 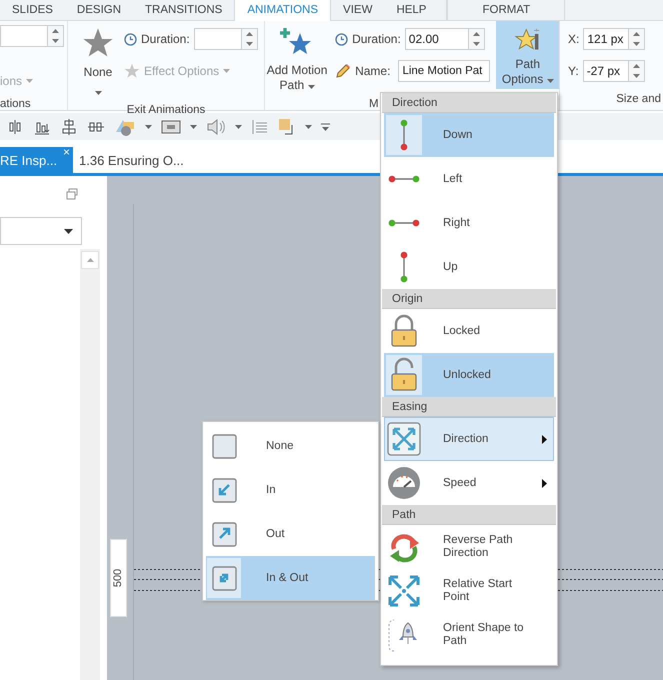 I want to click on align-middle-icon, so click(x=69, y=127).